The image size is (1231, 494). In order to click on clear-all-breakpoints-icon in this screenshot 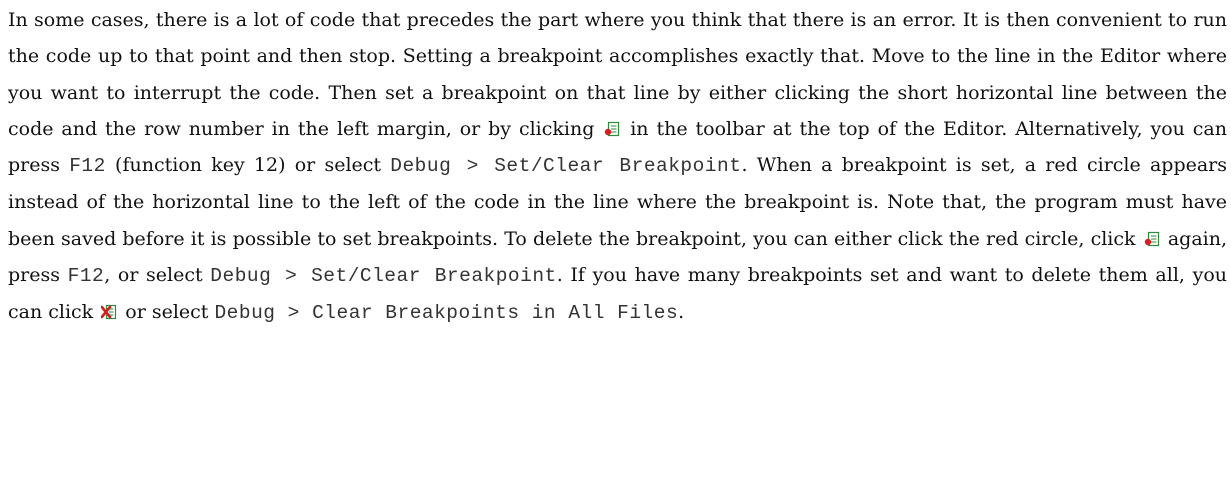, I will do `click(109, 312)`.